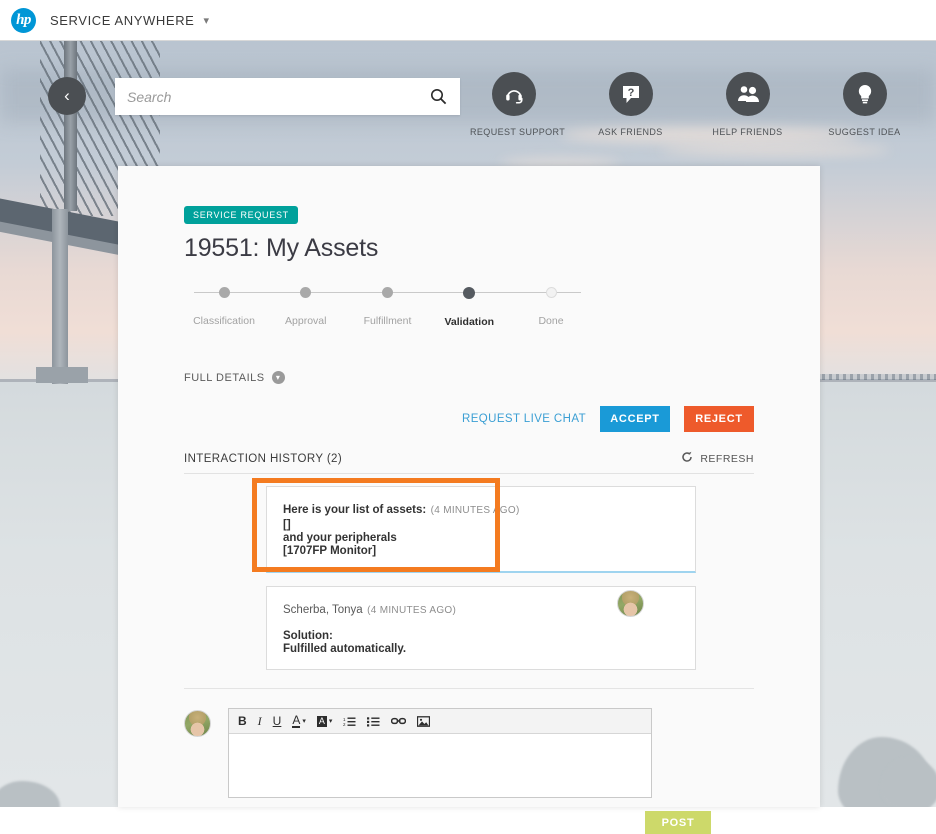 This screenshot has width=936, height=834. I want to click on message-line: [], so click(287, 525).